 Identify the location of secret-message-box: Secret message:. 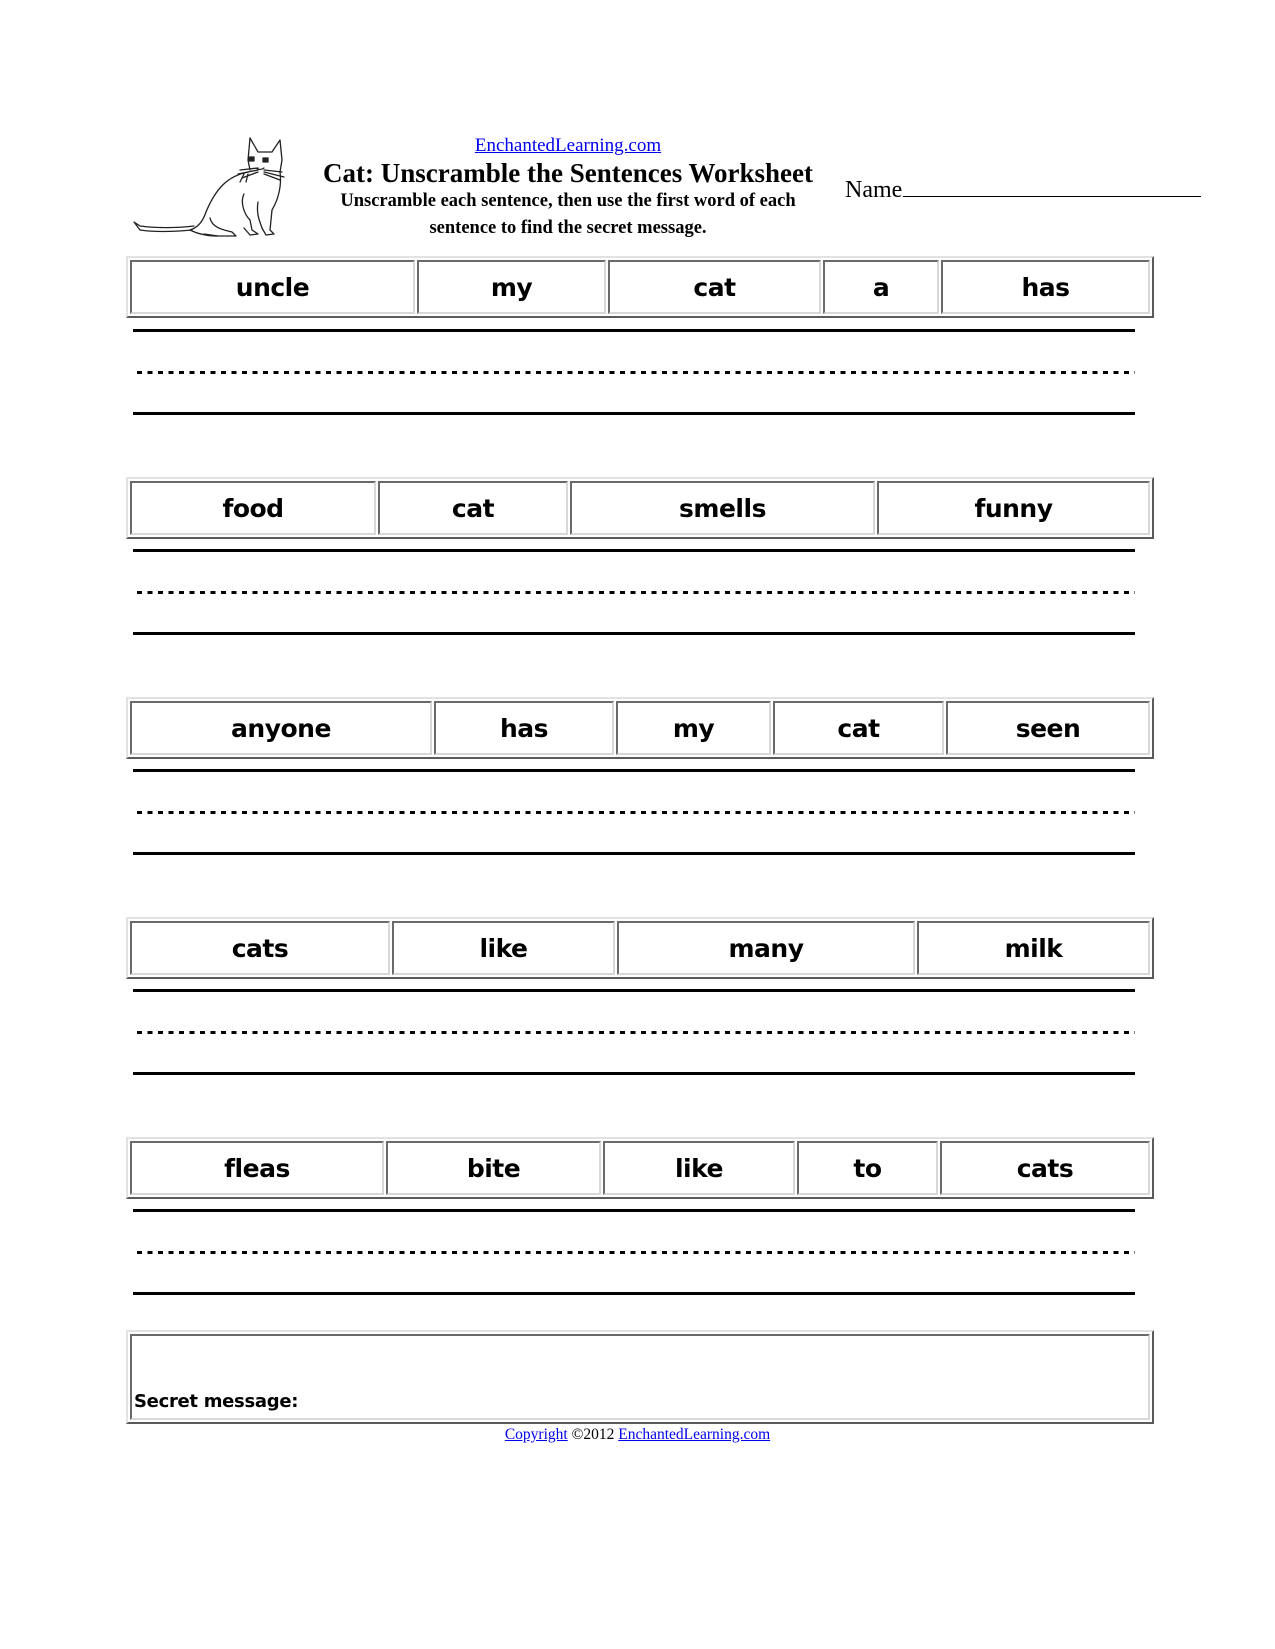
(640, 1377).